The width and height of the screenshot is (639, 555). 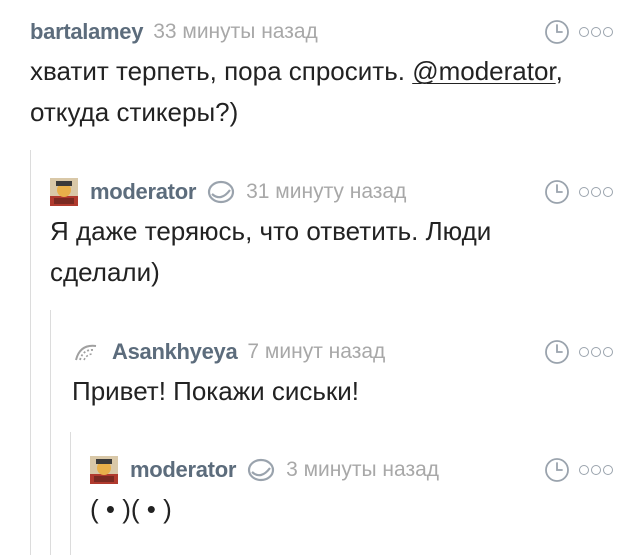 I want to click on comment-header: Asankhyeya 7 минут назад, so click(x=342, y=352).